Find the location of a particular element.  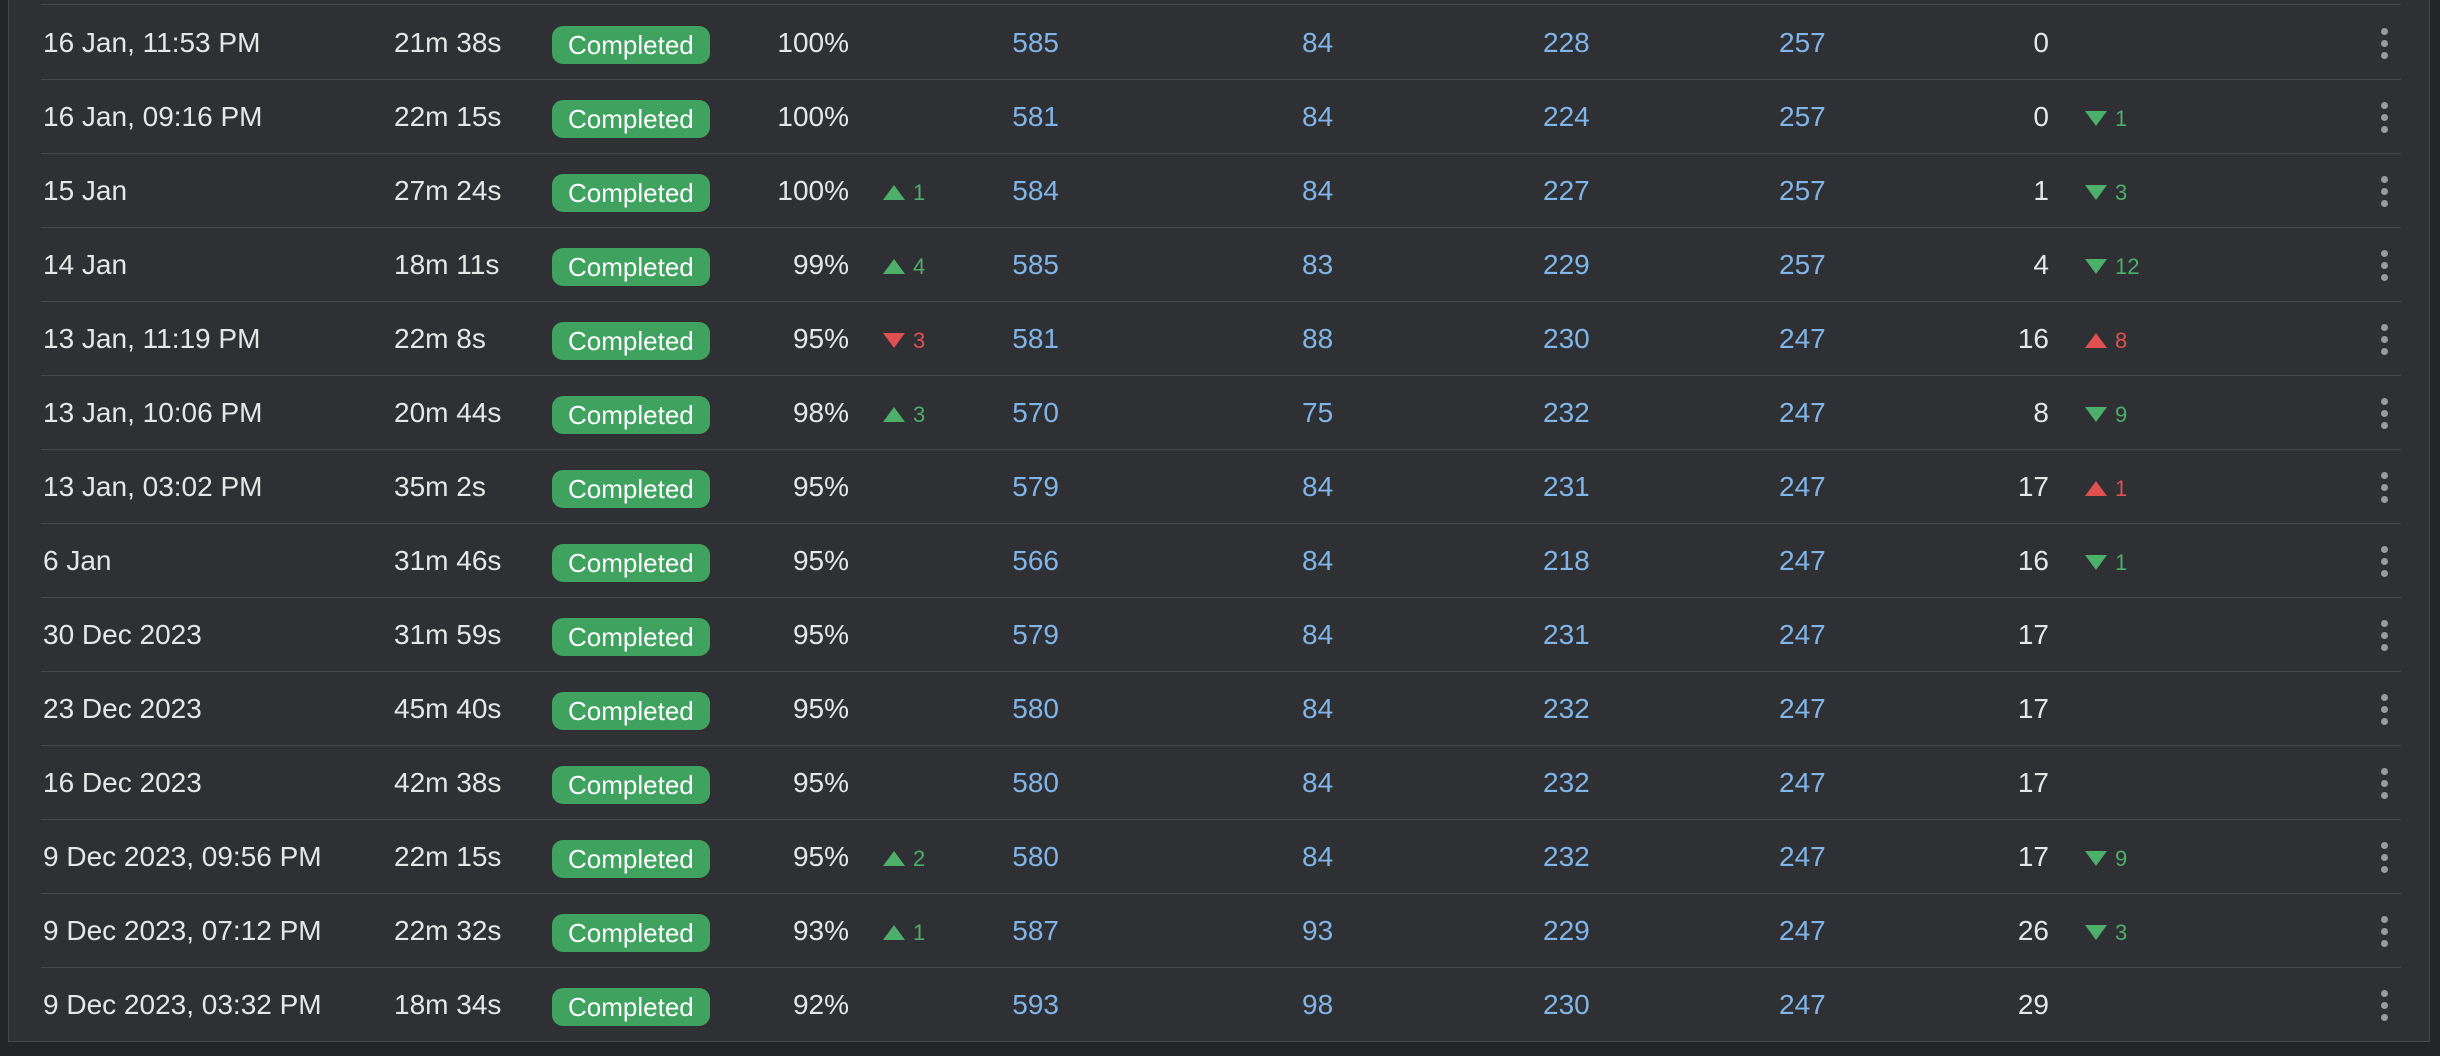

run-date: 9 Dec 2023, 07:12 PM is located at coordinates (182, 930).